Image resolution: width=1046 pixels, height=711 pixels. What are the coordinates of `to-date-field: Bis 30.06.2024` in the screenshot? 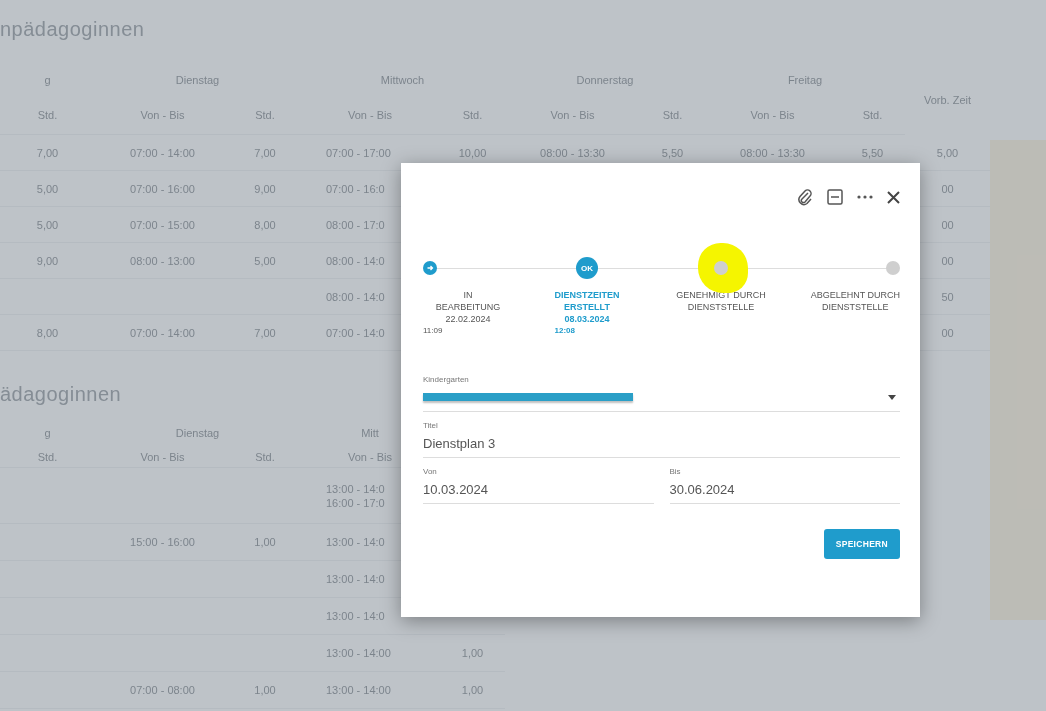 It's located at (784, 485).